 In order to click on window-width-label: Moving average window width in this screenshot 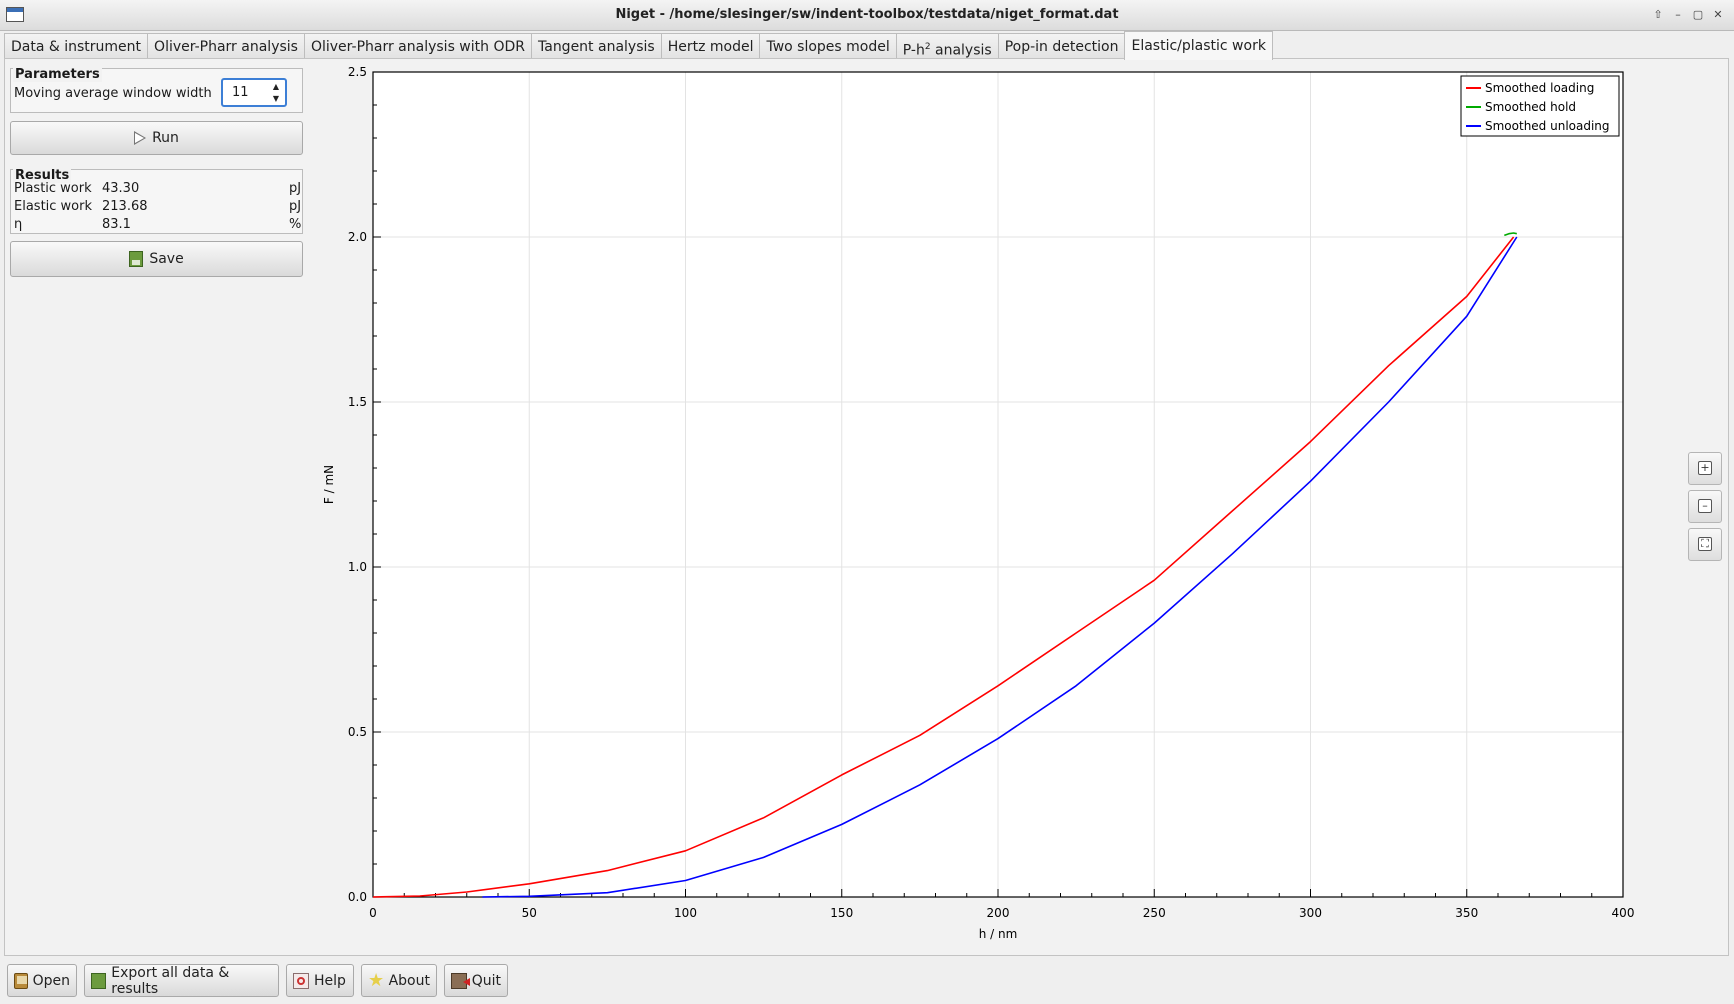, I will do `click(113, 93)`.